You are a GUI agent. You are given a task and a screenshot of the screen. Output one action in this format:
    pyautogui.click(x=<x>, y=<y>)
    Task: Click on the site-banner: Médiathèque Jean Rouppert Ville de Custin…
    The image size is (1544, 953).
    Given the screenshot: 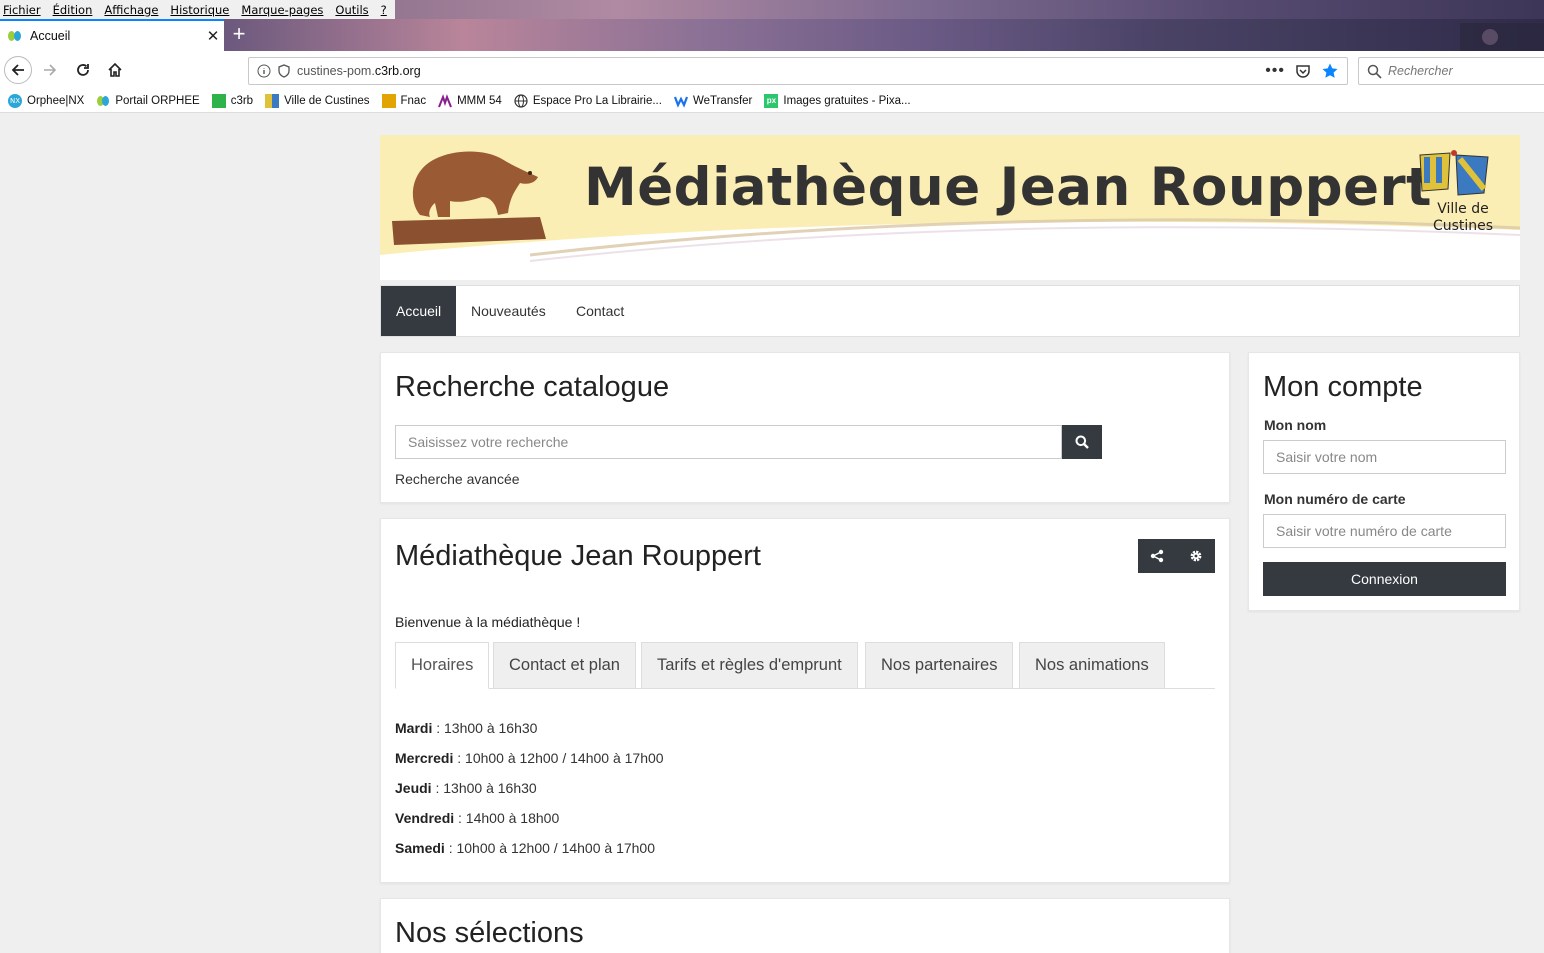 What is the action you would take?
    pyautogui.click(x=950, y=207)
    